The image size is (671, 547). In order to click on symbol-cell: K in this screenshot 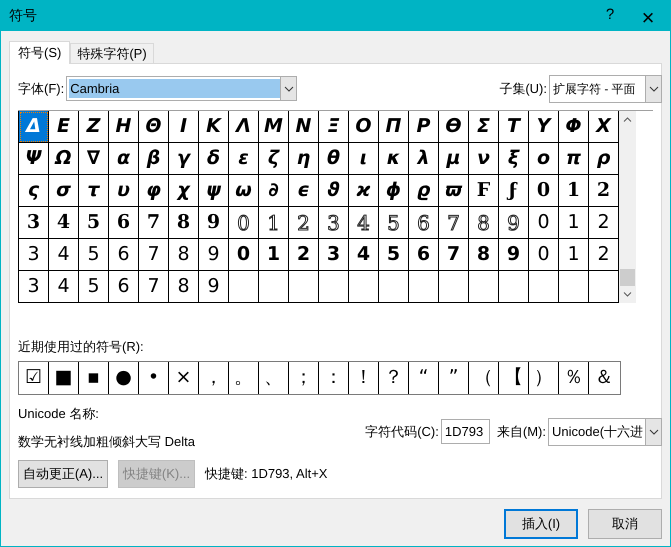, I will do `click(214, 127)`.